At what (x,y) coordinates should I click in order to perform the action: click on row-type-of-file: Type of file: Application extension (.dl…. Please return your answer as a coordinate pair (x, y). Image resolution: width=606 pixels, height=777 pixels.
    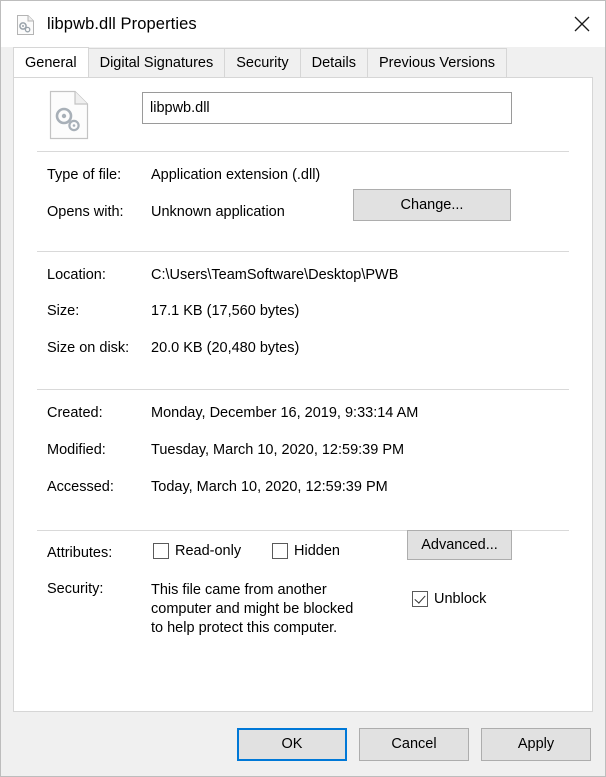
    Looking at the image, I should click on (183, 175).